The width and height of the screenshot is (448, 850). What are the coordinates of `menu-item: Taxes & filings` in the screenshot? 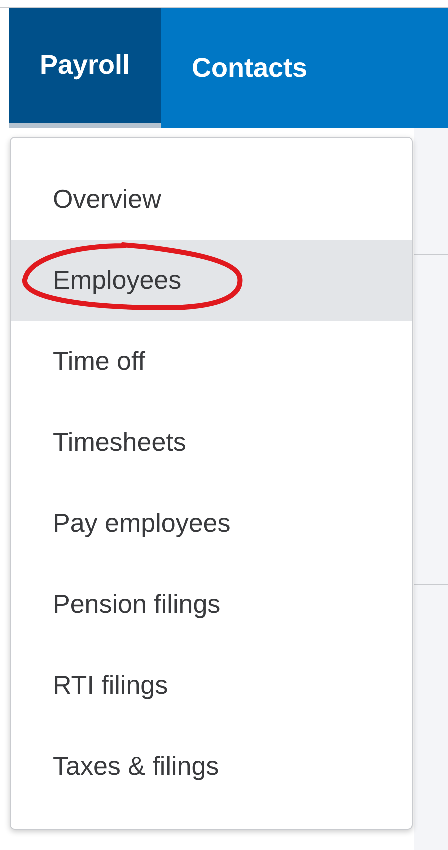 It's located at (211, 766).